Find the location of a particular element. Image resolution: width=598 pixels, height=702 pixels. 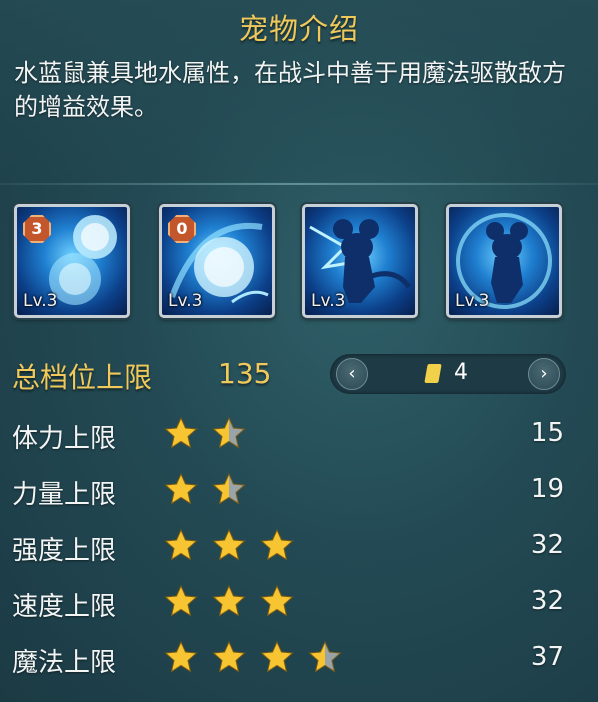

page-number: 4 is located at coordinates (461, 372).